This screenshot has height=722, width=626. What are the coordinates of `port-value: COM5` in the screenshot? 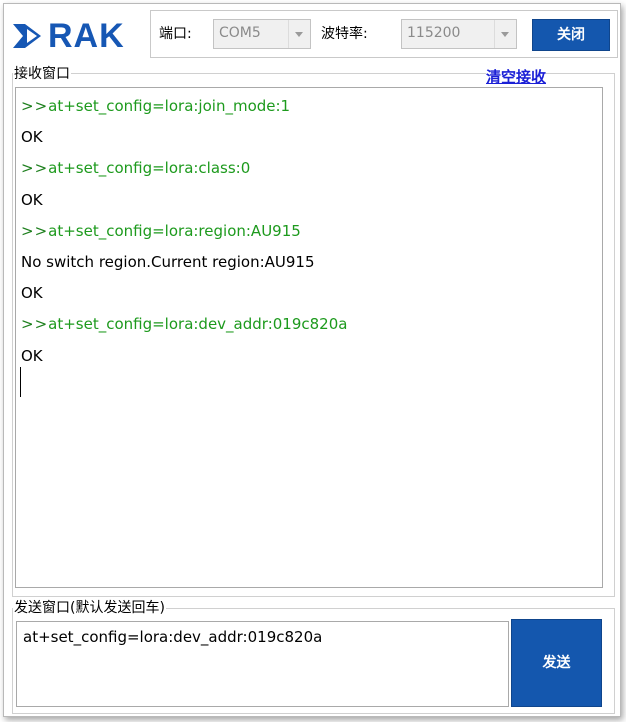 It's located at (240, 33).